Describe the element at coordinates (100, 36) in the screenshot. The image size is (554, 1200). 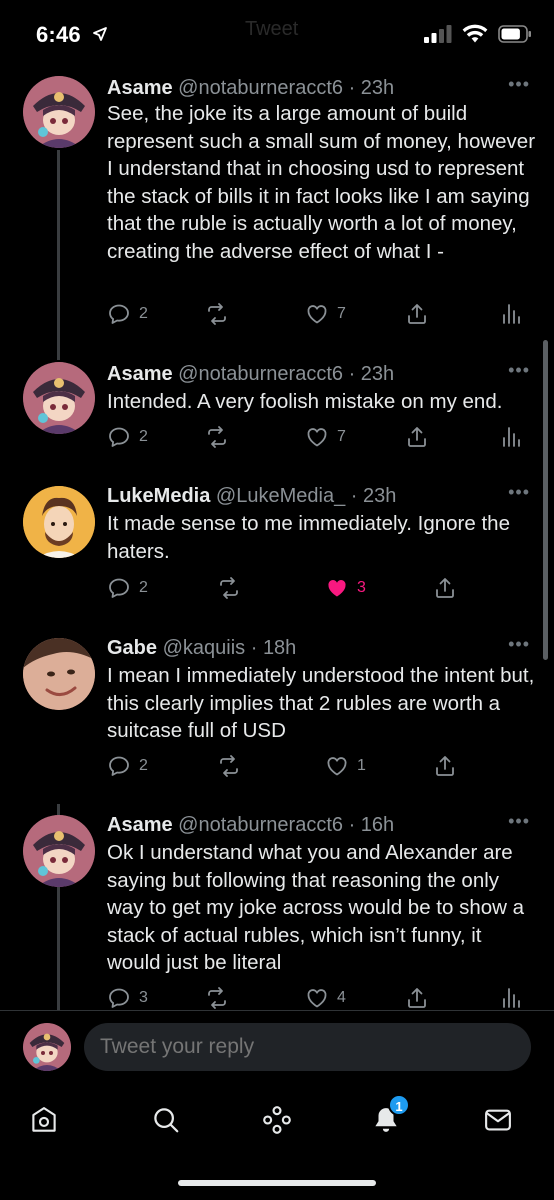
I see `location-arrow-icon` at that location.